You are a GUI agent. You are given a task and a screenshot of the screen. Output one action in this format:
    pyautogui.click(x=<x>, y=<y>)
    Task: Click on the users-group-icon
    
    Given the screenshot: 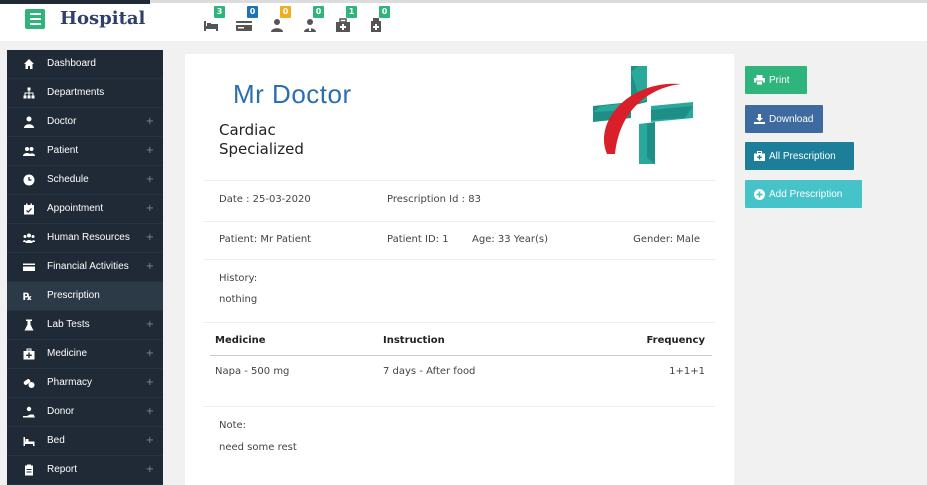 What is the action you would take?
    pyautogui.click(x=29, y=238)
    